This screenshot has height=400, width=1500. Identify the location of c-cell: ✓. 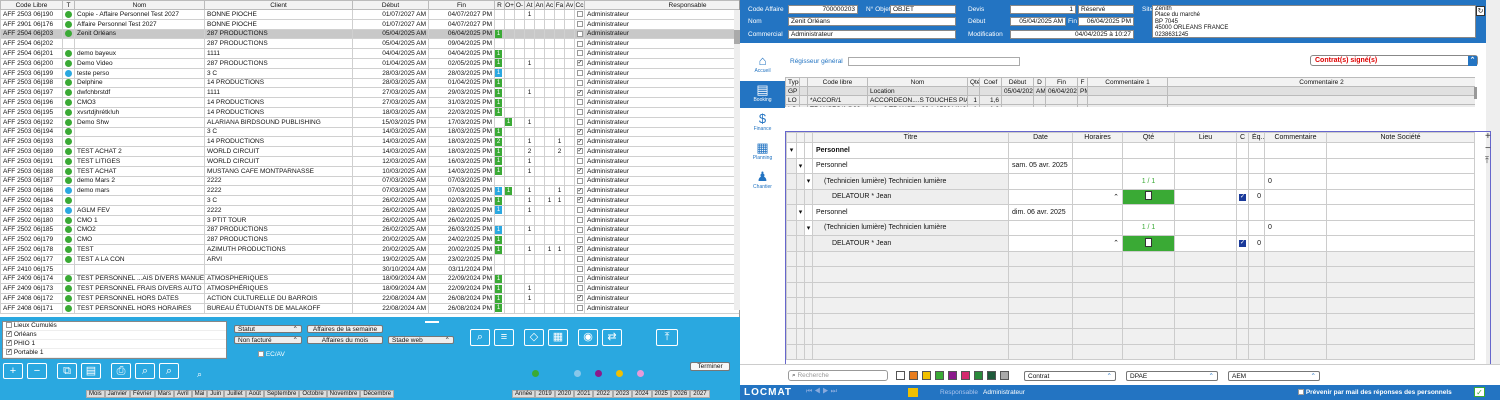
(1242, 243).